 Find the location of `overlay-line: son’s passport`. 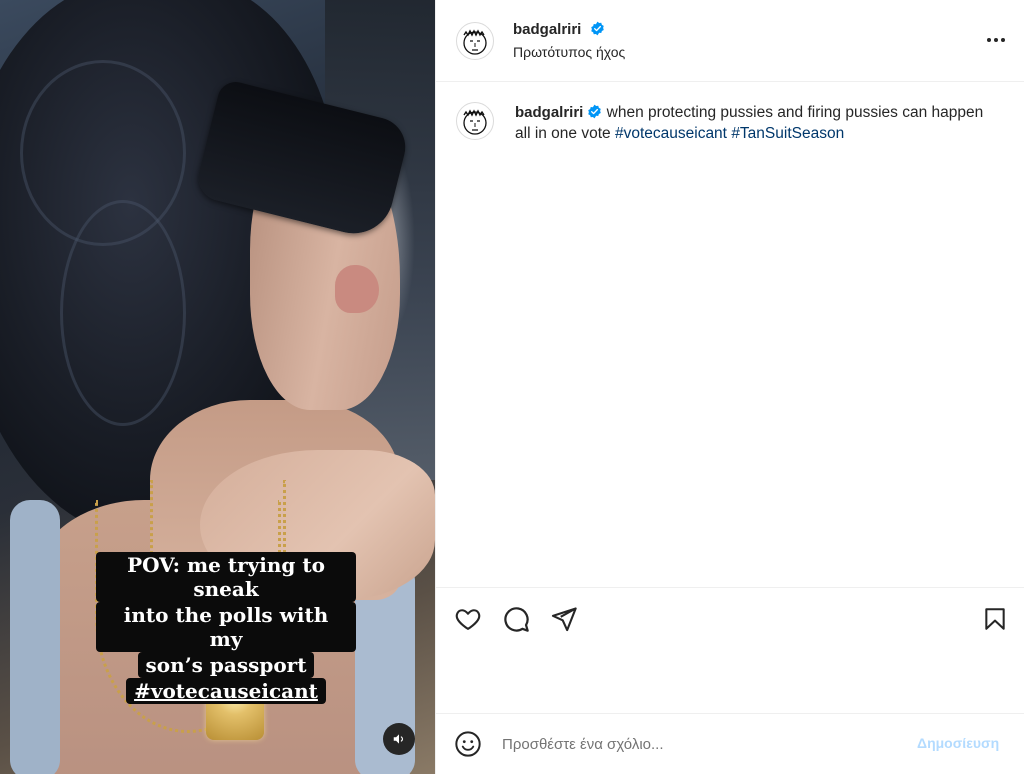

overlay-line: son’s passport is located at coordinates (226, 665).